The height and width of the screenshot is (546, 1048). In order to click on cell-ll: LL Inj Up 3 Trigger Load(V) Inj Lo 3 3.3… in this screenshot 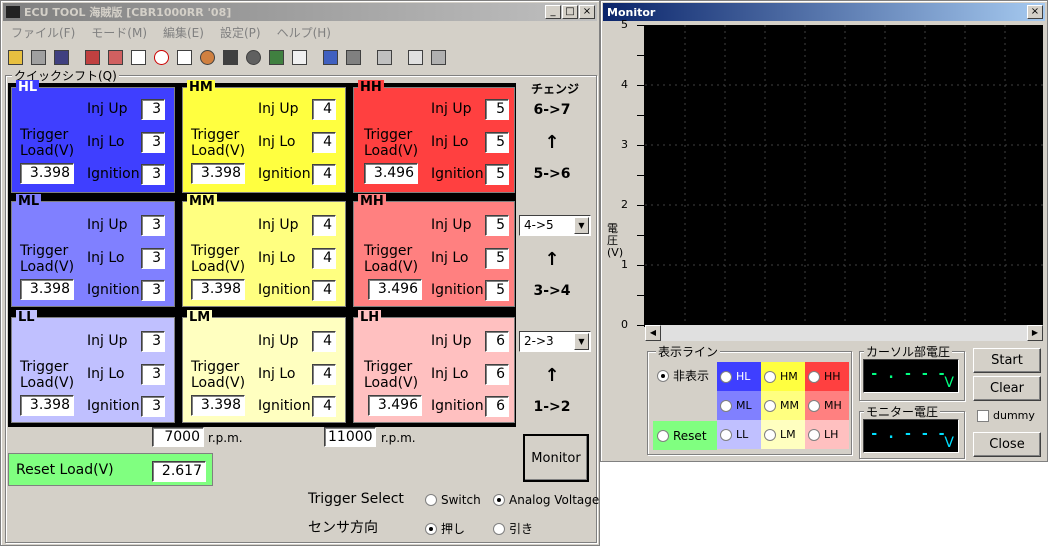, I will do `click(93, 366)`.